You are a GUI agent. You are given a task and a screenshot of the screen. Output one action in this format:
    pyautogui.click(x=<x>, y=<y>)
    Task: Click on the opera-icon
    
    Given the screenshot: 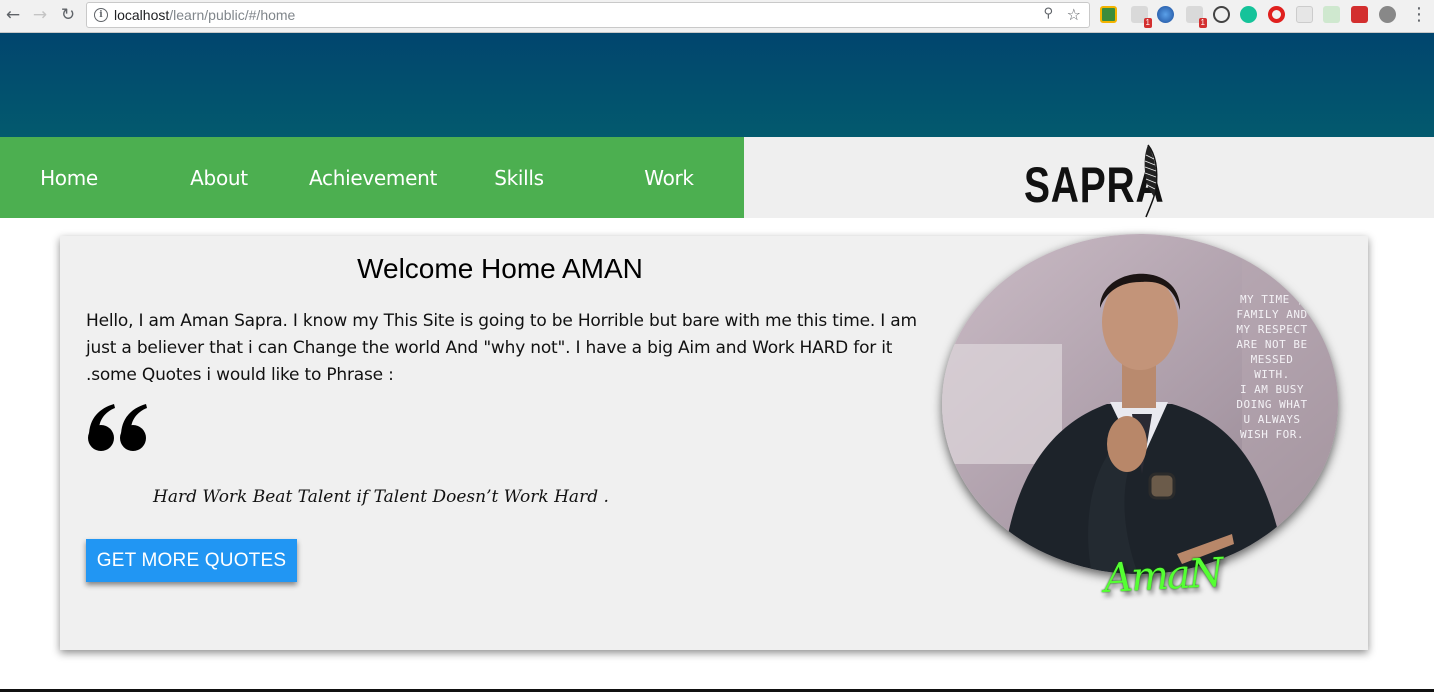 What is the action you would take?
    pyautogui.click(x=1276, y=14)
    